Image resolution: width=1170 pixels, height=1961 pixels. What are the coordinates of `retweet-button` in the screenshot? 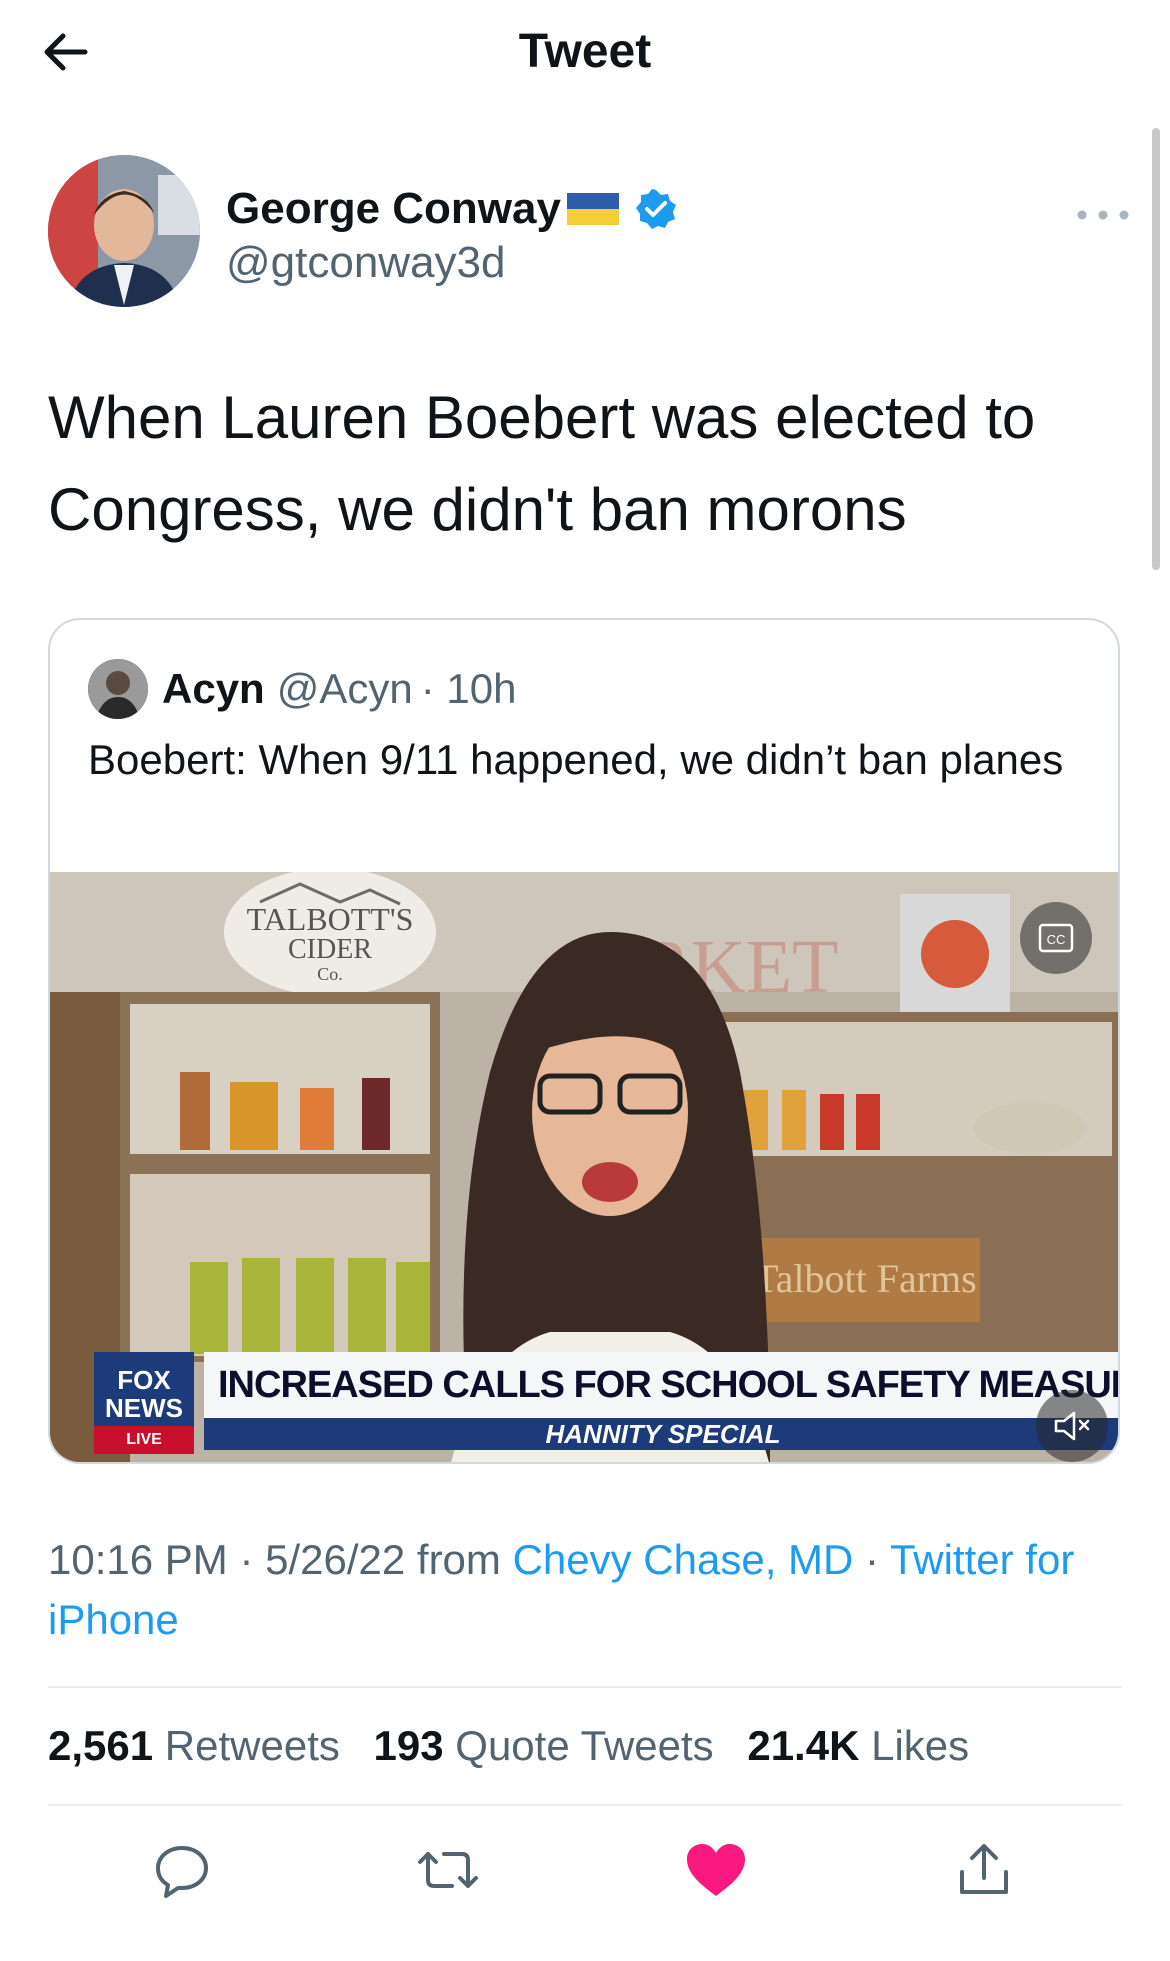 It's located at (448, 1870).